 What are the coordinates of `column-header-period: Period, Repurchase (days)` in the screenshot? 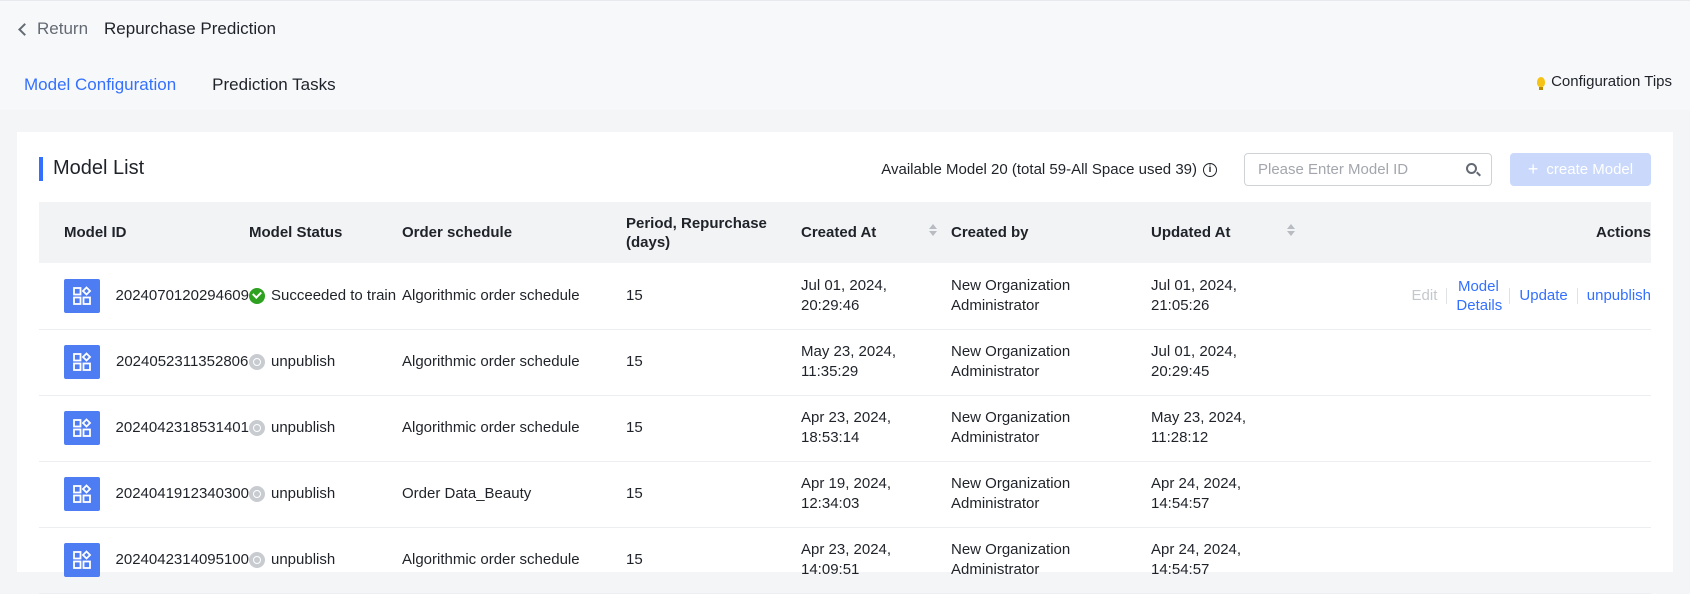 It's located at (696, 232).